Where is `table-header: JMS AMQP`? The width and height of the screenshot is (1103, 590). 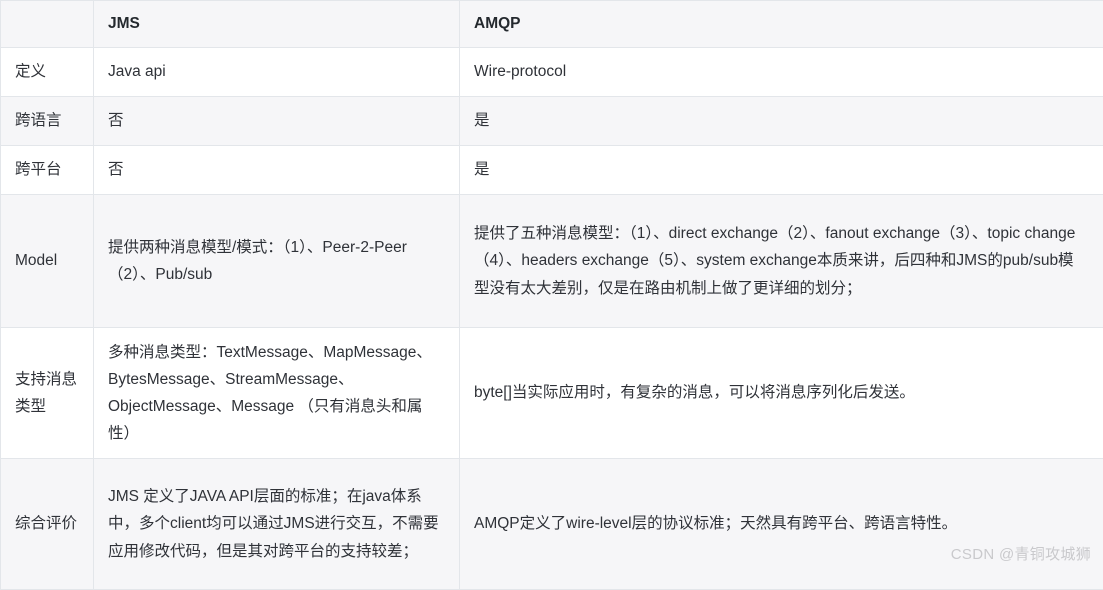
table-header: JMS AMQP is located at coordinates (552, 24).